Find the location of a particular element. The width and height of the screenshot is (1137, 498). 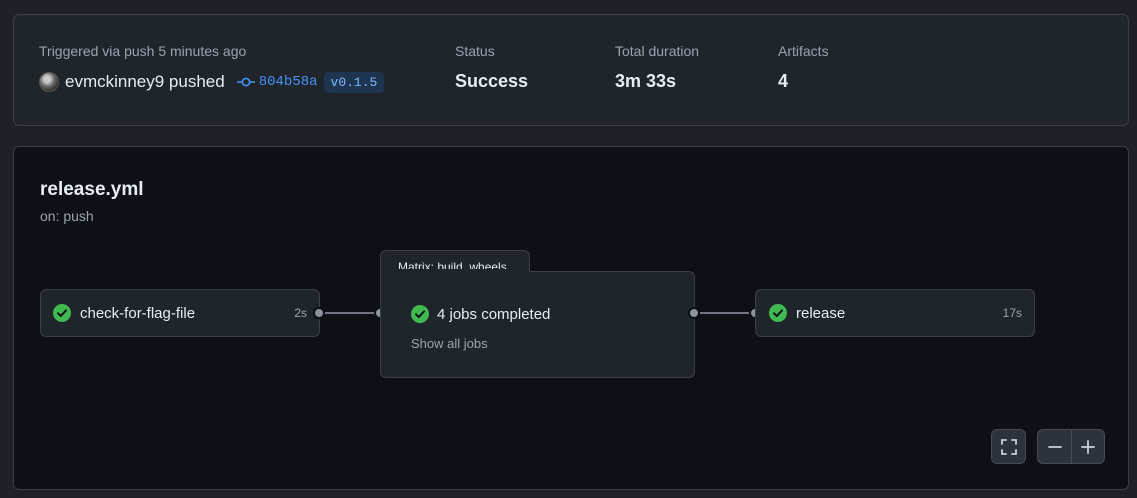

trigger-label: Triggered via push 5 minutes ago is located at coordinates (143, 51).